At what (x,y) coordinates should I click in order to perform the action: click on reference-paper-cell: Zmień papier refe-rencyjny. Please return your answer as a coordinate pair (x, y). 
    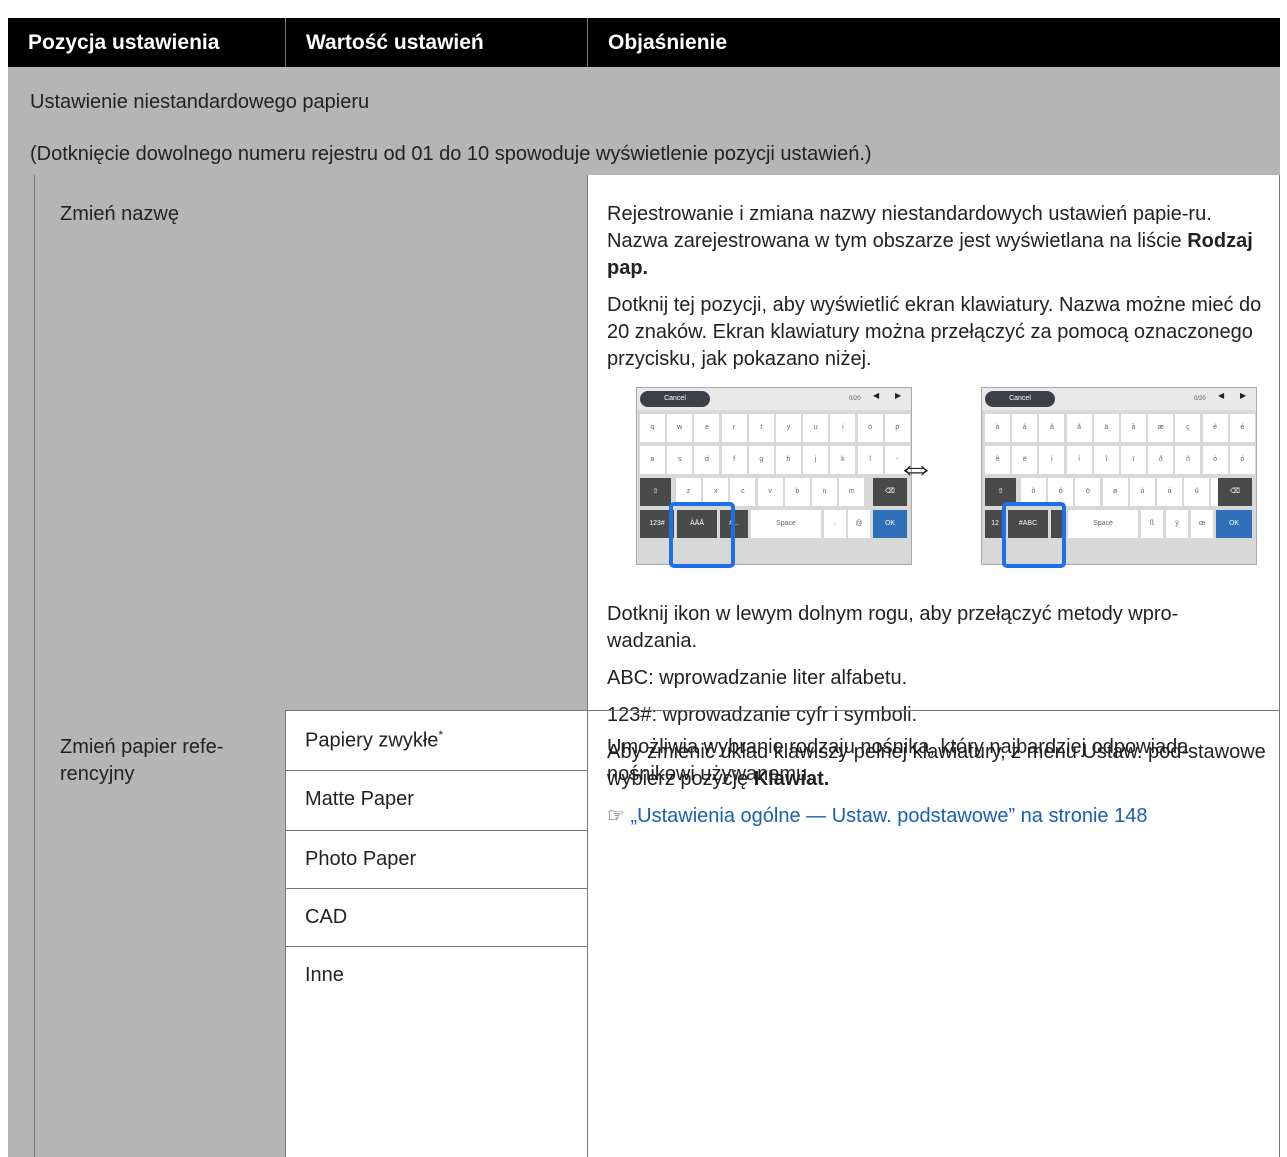
    Looking at the image, I should click on (160, 933).